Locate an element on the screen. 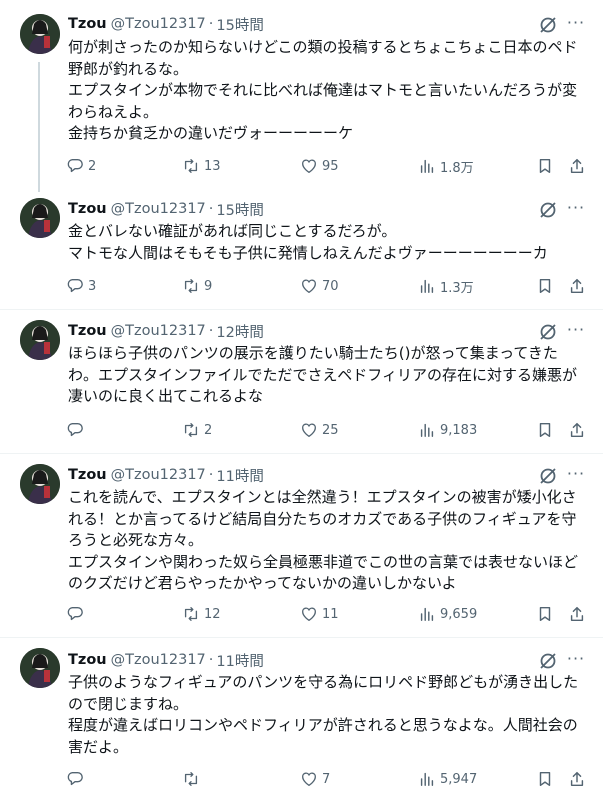 Image resolution: width=603 pixels, height=801 pixels. tweet-header: Tzou @Tzou12317 · 11時間 is located at coordinates (166, 475).